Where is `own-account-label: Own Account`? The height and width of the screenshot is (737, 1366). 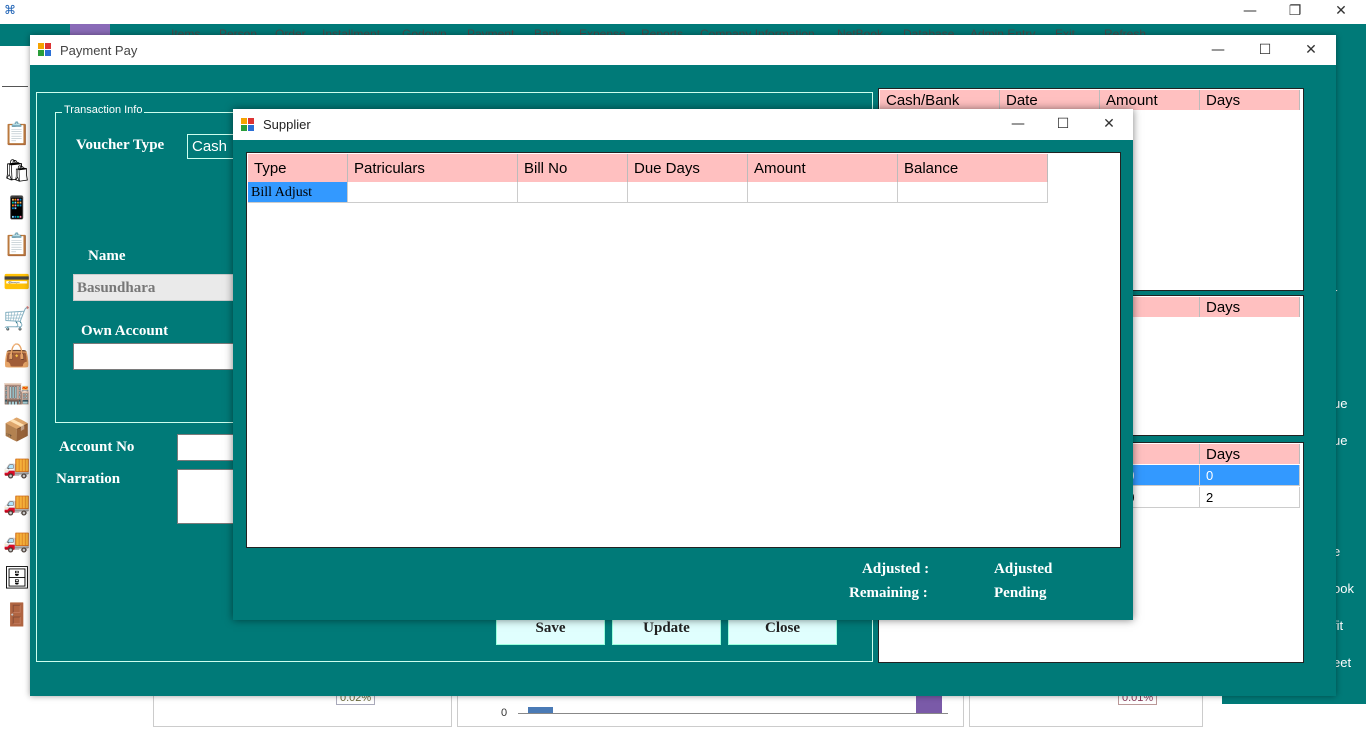 own-account-label: Own Account is located at coordinates (125, 331).